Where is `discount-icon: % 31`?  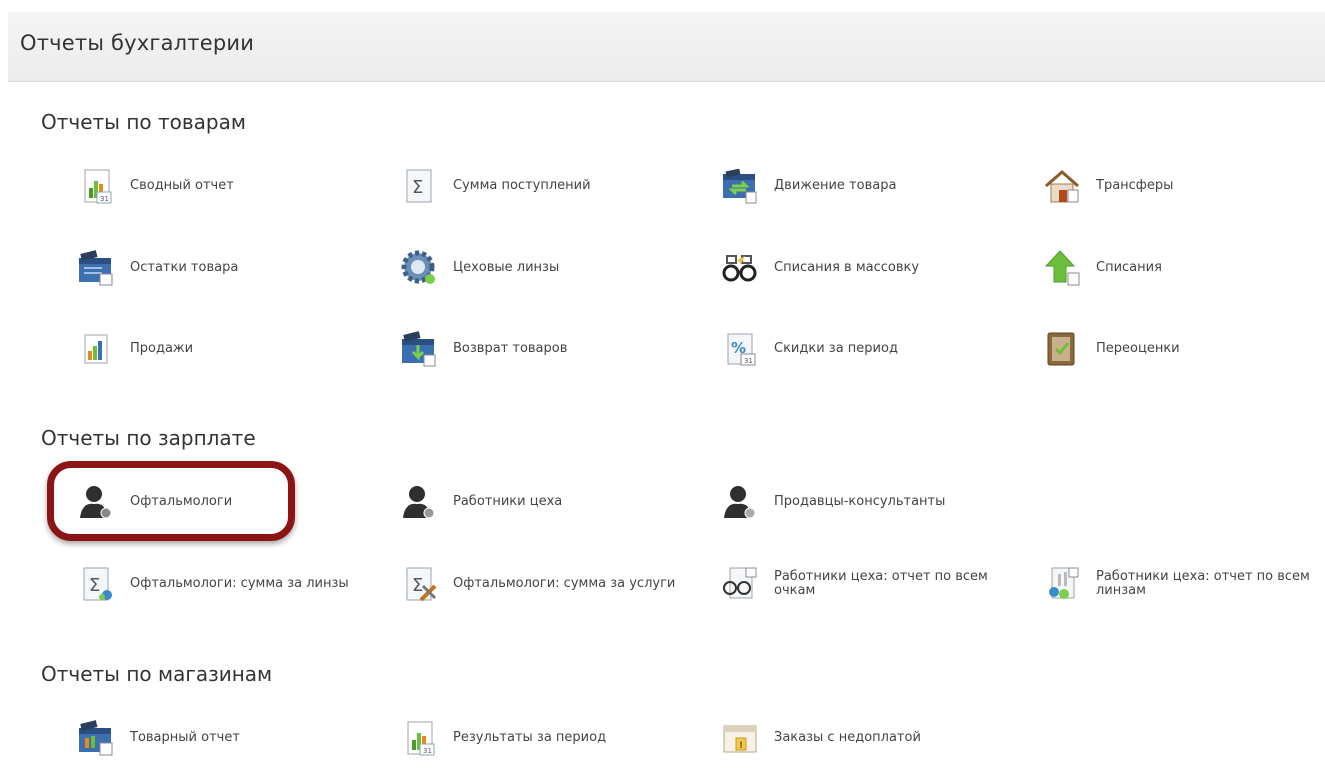 discount-icon: % 31 is located at coordinates (740, 349).